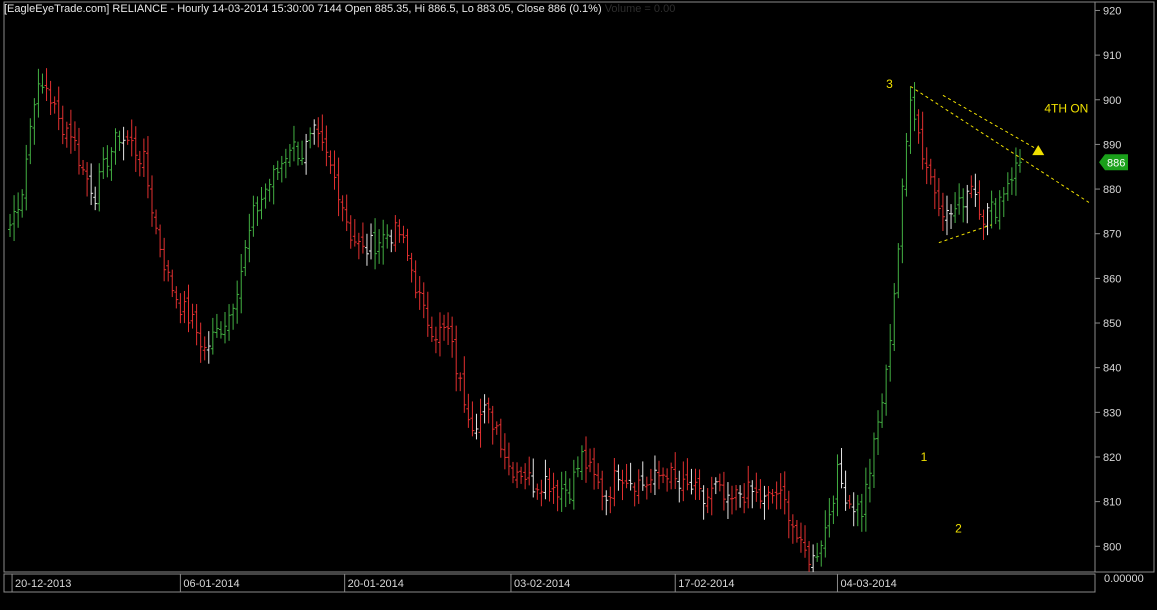  Describe the element at coordinates (542, 584) in the screenshot. I see `x-tick-label: 03-02-2014` at that location.